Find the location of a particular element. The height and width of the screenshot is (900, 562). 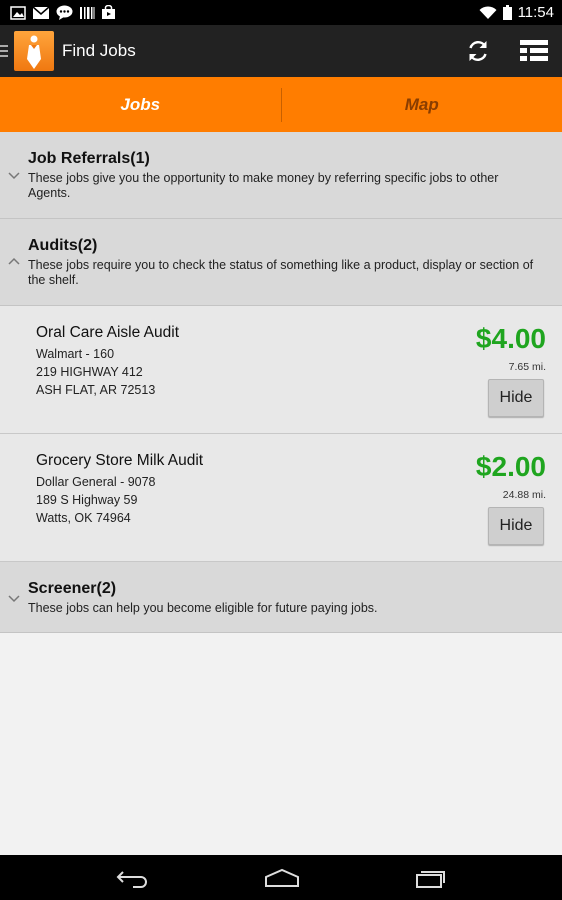

job-distance: 24.88 mi. is located at coordinates (524, 495).